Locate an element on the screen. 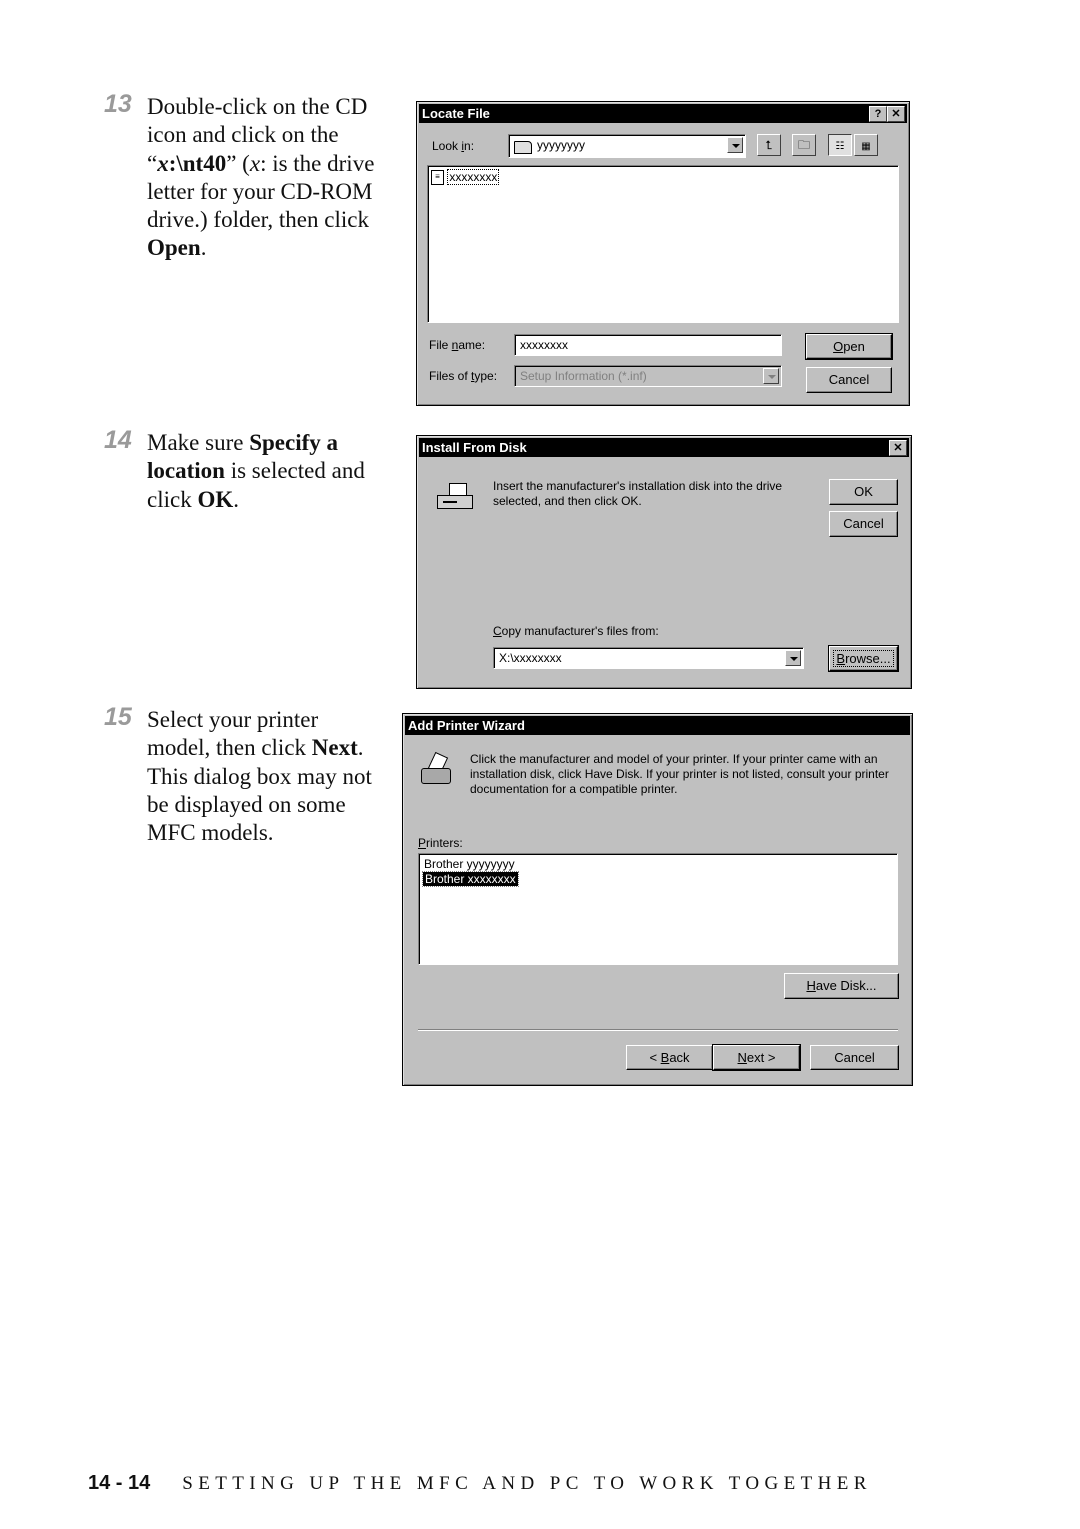 This screenshot has width=1080, height=1529. up-one-level-button: ⮤ is located at coordinates (769, 145).